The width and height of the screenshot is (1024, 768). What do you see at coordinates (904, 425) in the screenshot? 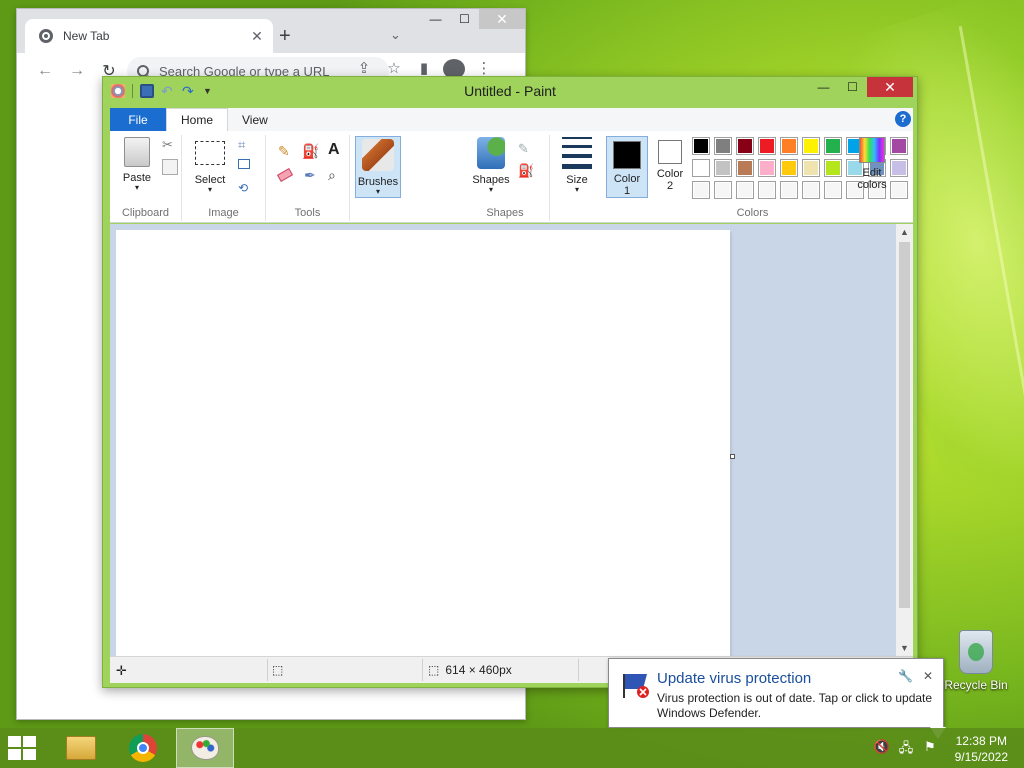
I see `scrollbar-thumb` at bounding box center [904, 425].